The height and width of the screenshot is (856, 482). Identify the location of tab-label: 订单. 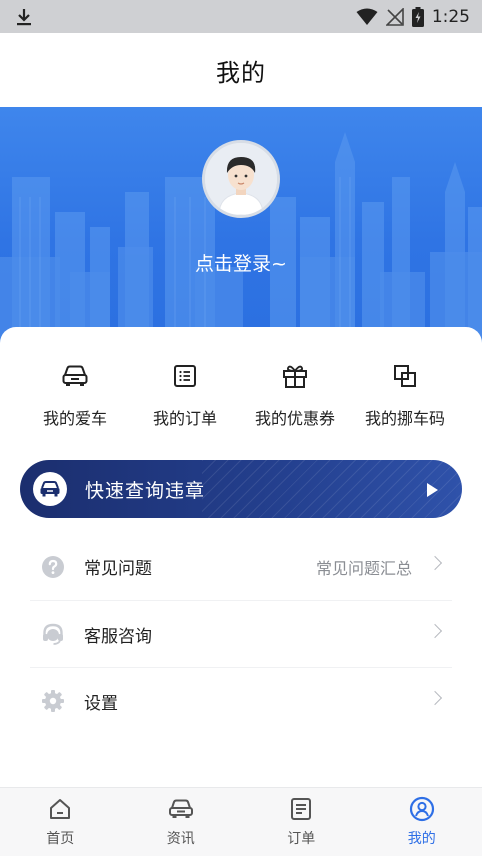
(301, 839).